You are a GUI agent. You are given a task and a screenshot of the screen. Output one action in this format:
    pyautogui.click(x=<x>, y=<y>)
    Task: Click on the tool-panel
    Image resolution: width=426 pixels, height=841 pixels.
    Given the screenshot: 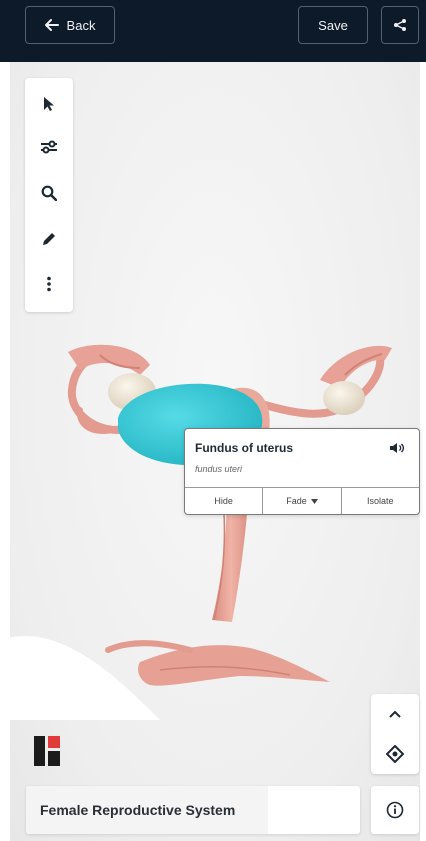 What is the action you would take?
    pyautogui.click(x=49, y=195)
    